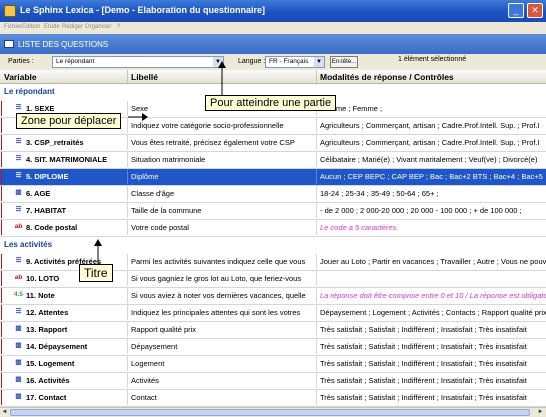 The image size is (546, 417). I want to click on header-modalites: Modalités de réponse / Contrôles, so click(387, 77).